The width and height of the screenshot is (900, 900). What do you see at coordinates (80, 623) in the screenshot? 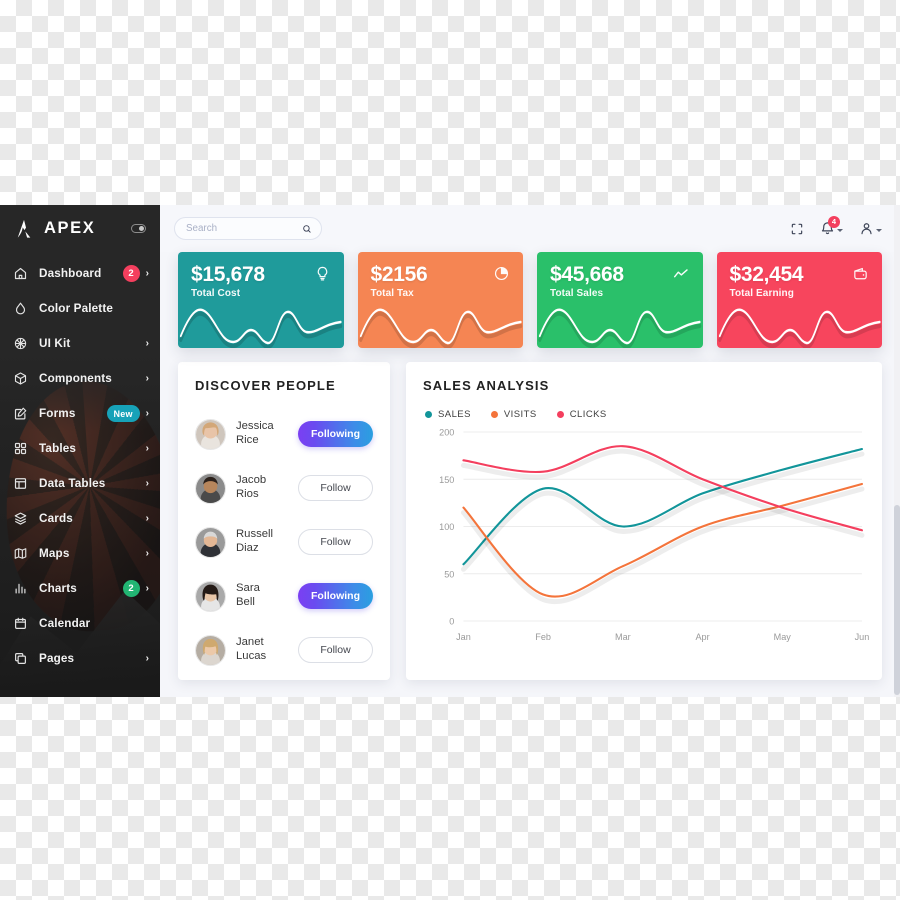
I see `sidebar-item-calendar: Calendar` at bounding box center [80, 623].